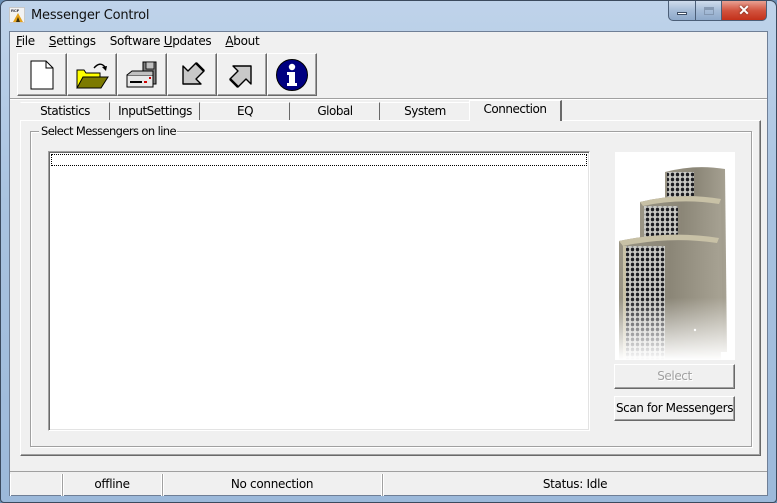 The width and height of the screenshot is (777, 503). I want to click on save-button, so click(142, 74).